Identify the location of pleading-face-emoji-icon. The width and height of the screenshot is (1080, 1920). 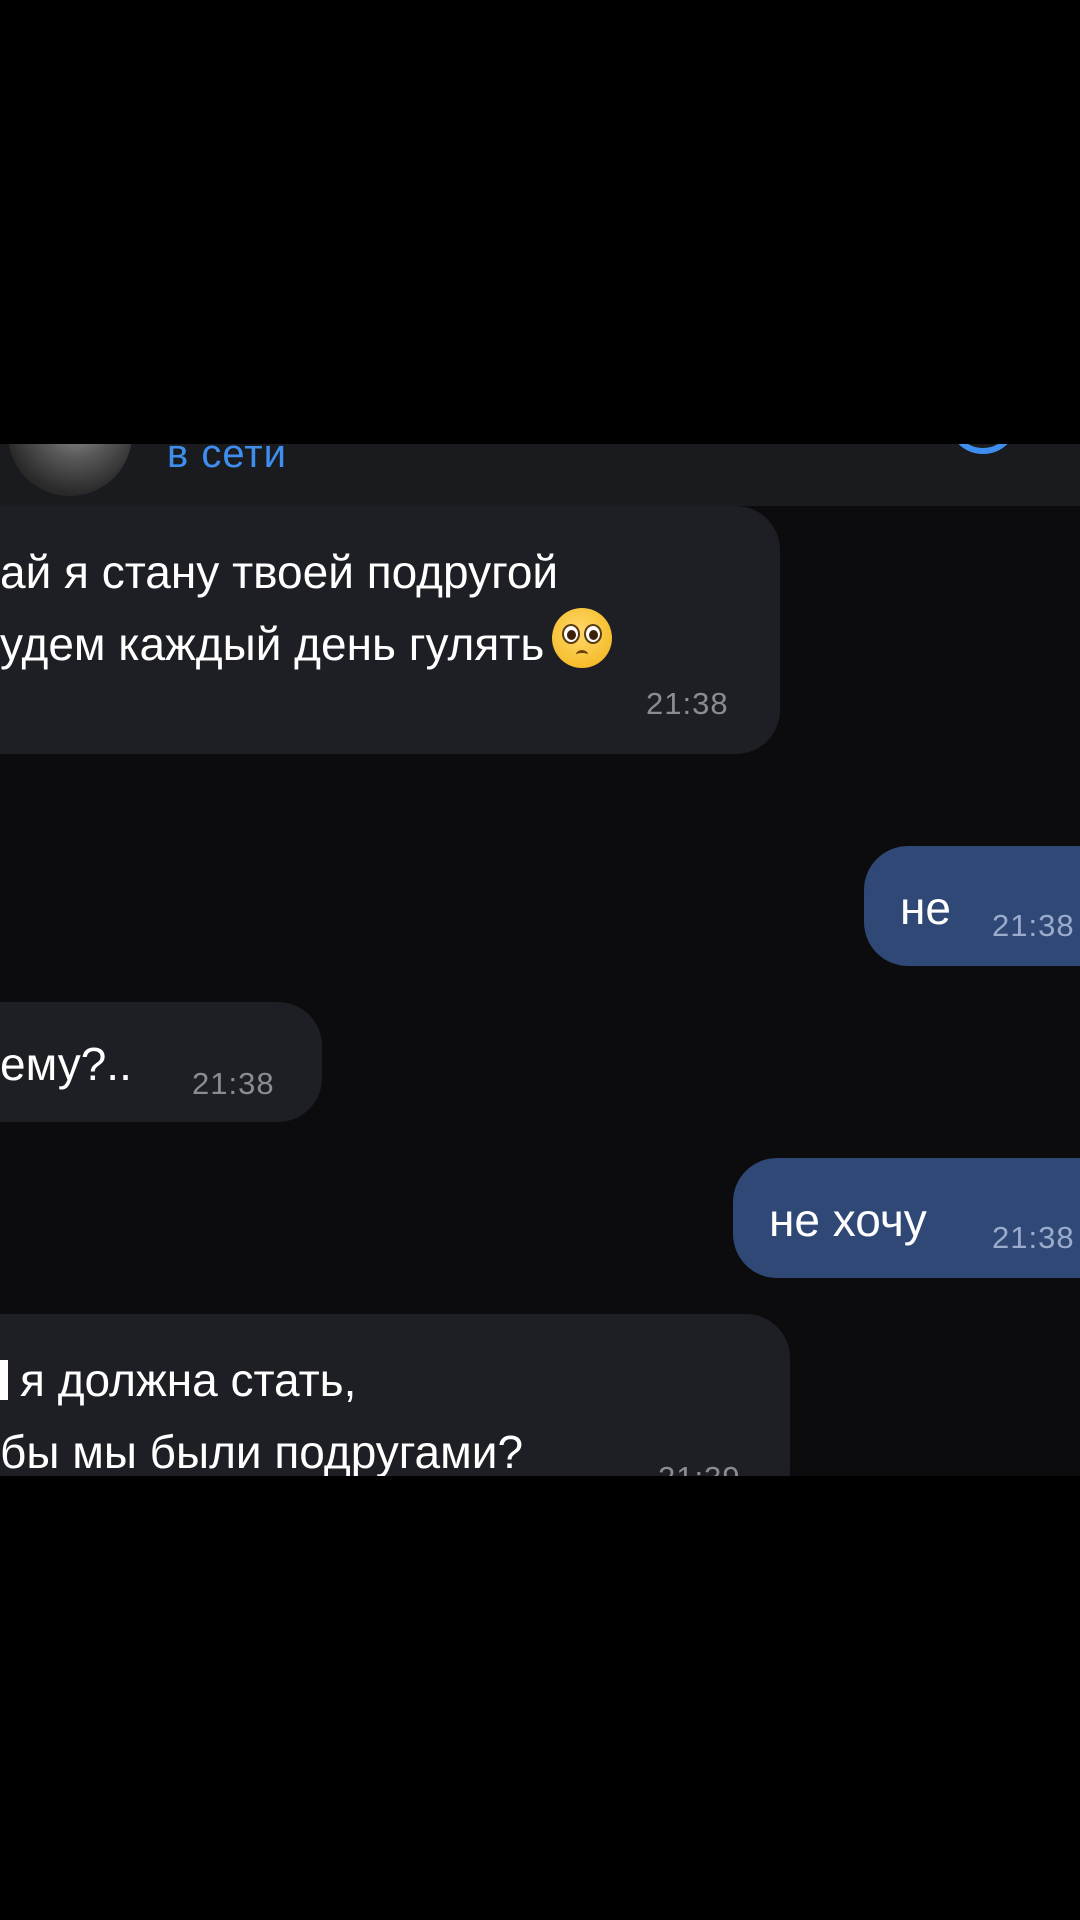
(582, 638).